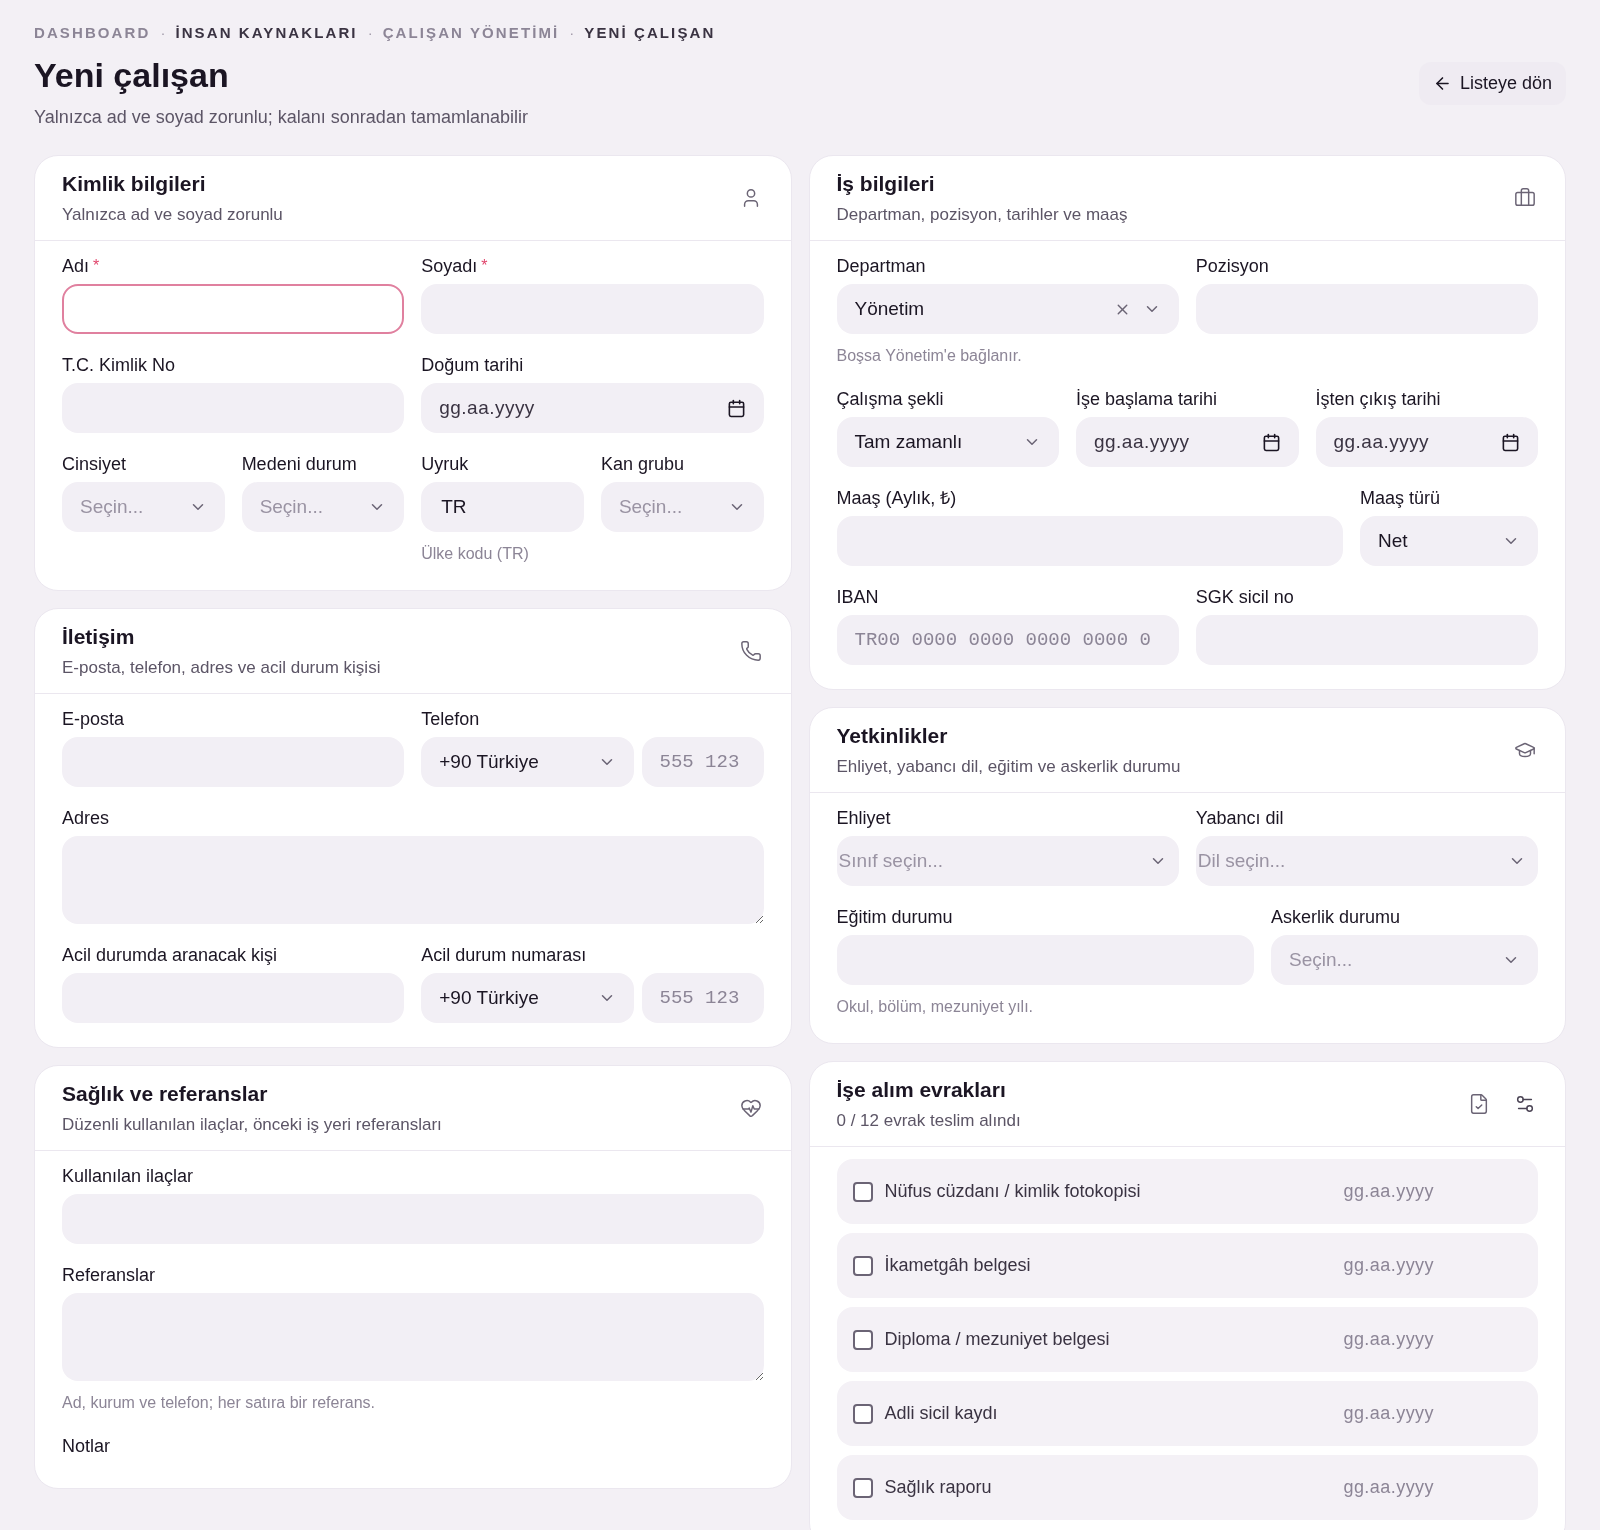  What do you see at coordinates (890, 399) in the screenshot?
I see `field-label: Çalışma şekli` at bounding box center [890, 399].